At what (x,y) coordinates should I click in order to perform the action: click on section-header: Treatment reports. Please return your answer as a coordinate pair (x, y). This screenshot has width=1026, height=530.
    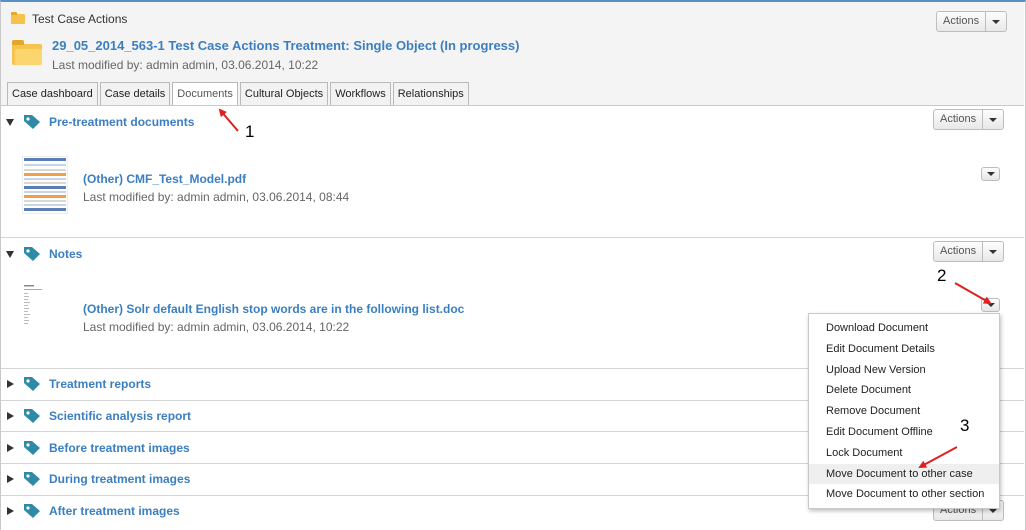
    Looking at the image, I should click on (76, 384).